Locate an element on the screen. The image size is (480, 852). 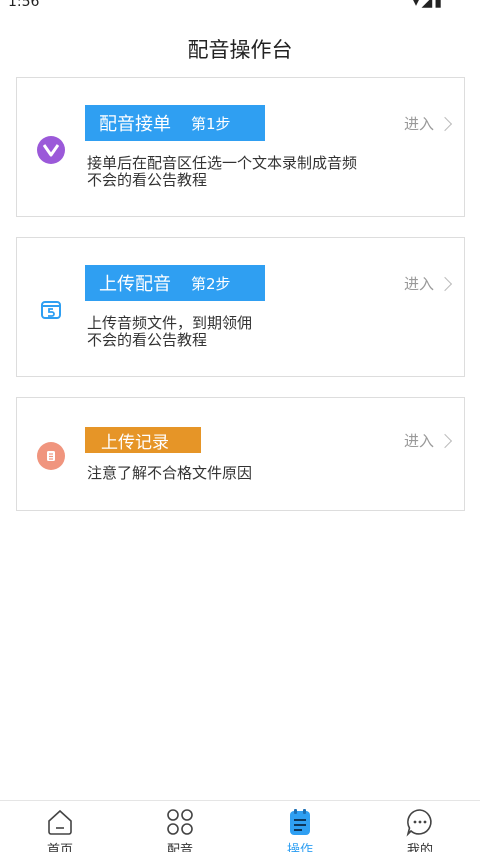
status-icons: ▾◢▮ is located at coordinates (428, 5).